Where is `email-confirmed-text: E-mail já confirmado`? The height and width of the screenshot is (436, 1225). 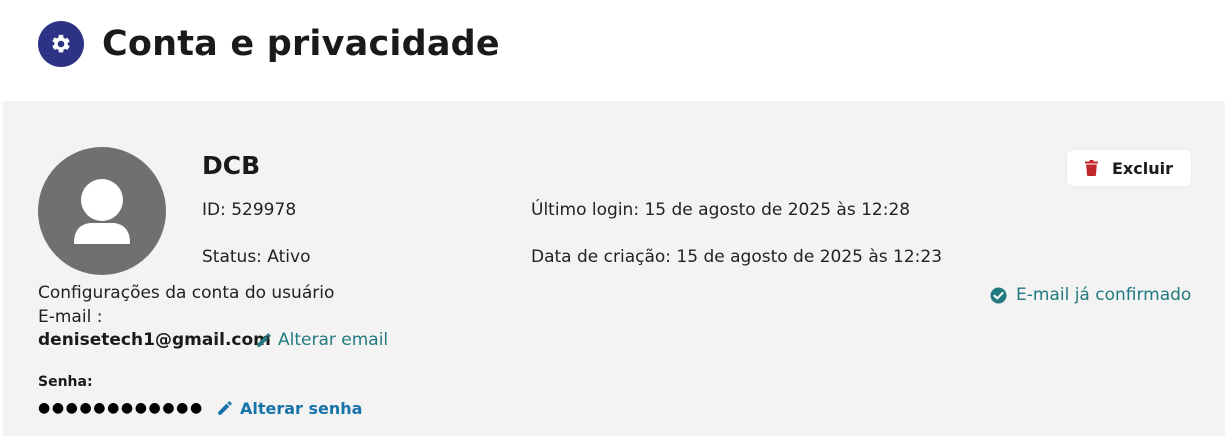
email-confirmed-text: E-mail já confirmado is located at coordinates (1104, 295).